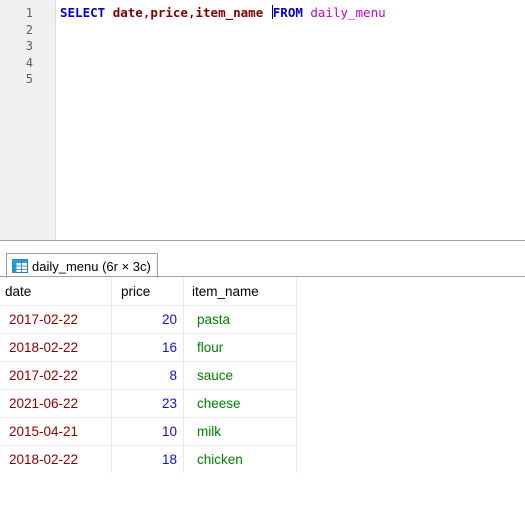  I want to click on cell-price: 10, so click(147, 431).